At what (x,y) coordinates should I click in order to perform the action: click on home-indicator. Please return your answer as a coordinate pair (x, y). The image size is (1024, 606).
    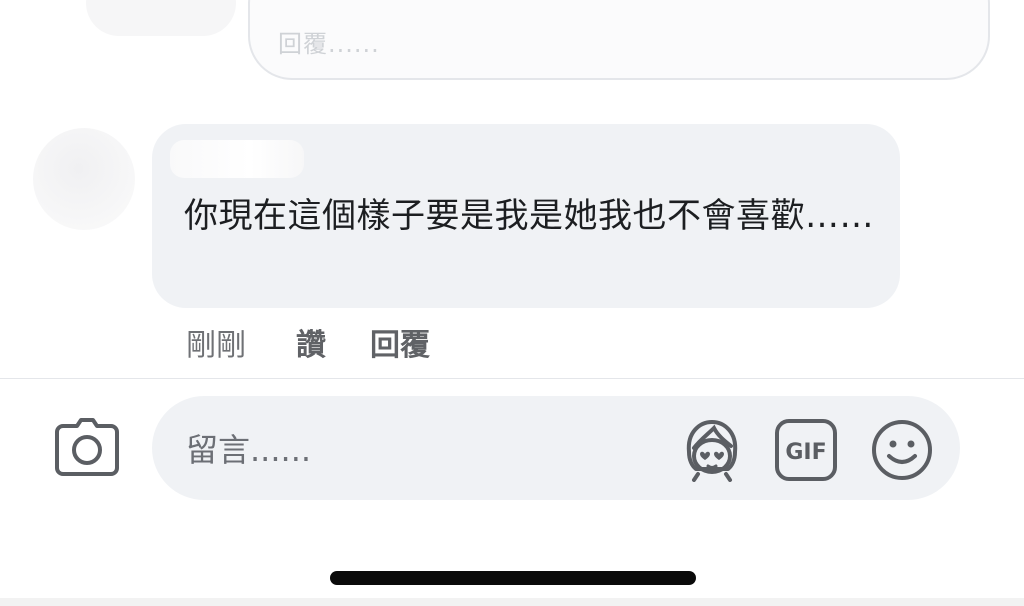
    Looking at the image, I should click on (513, 578).